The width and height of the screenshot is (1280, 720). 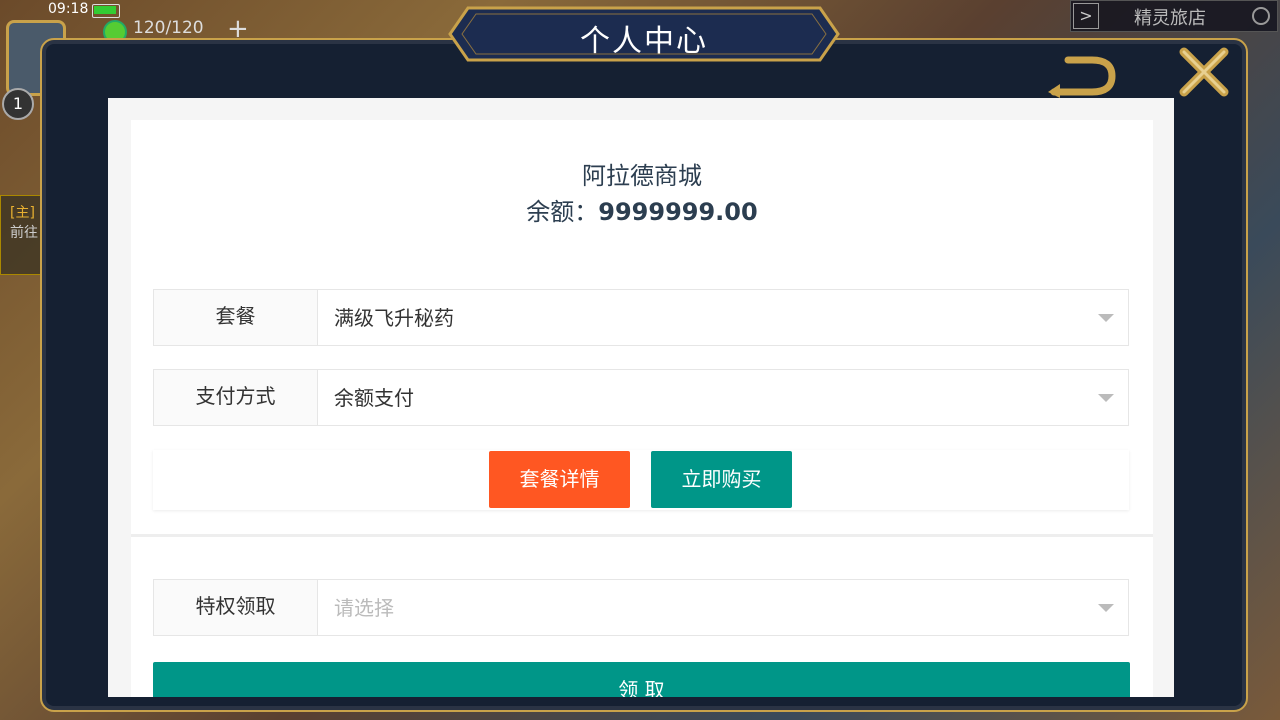 I want to click on close-icon, so click(x=1204, y=72).